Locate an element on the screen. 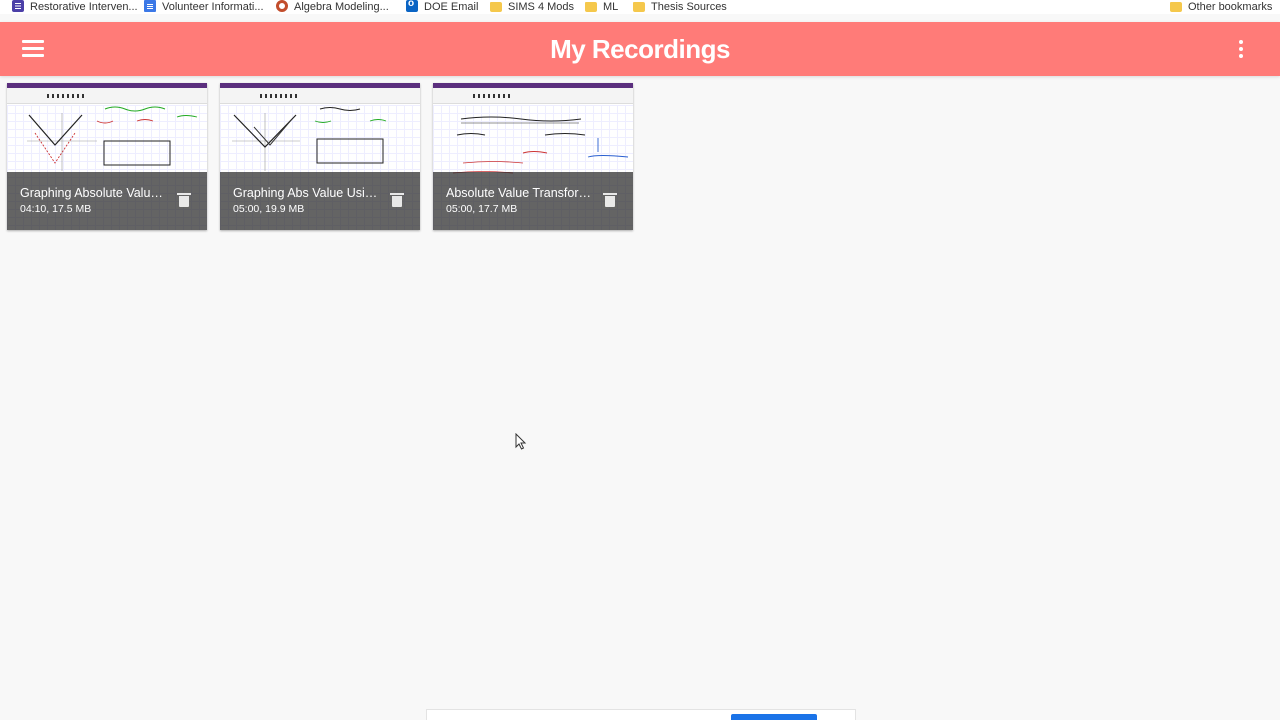 Image resolution: width=1280 pixels, height=720 pixels. outlook-icon is located at coordinates (412, 6).